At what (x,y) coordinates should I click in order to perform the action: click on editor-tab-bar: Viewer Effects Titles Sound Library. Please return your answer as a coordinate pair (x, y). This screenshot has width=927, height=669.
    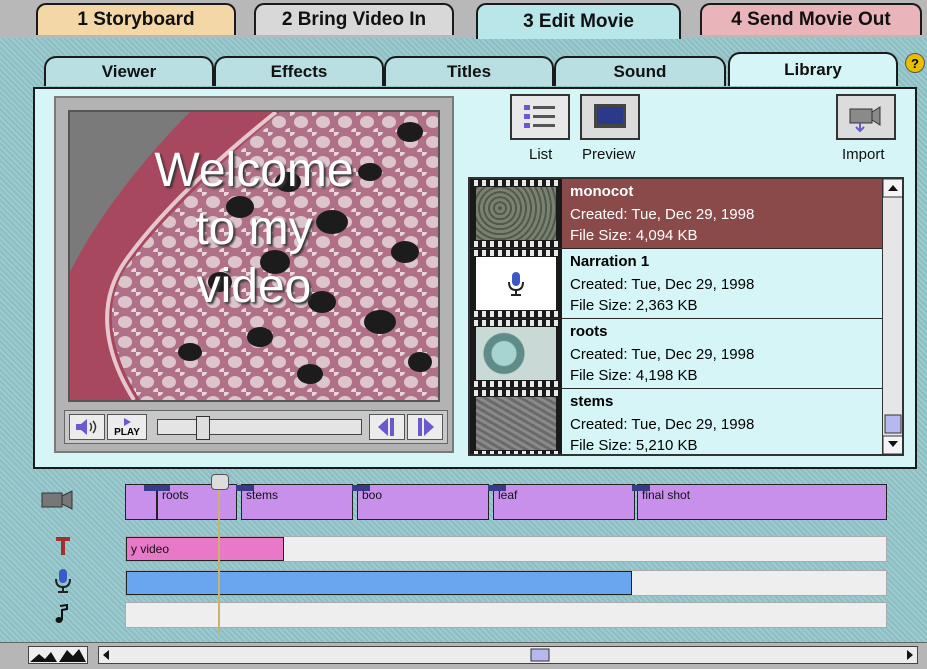
    Looking at the image, I should click on (463, 68).